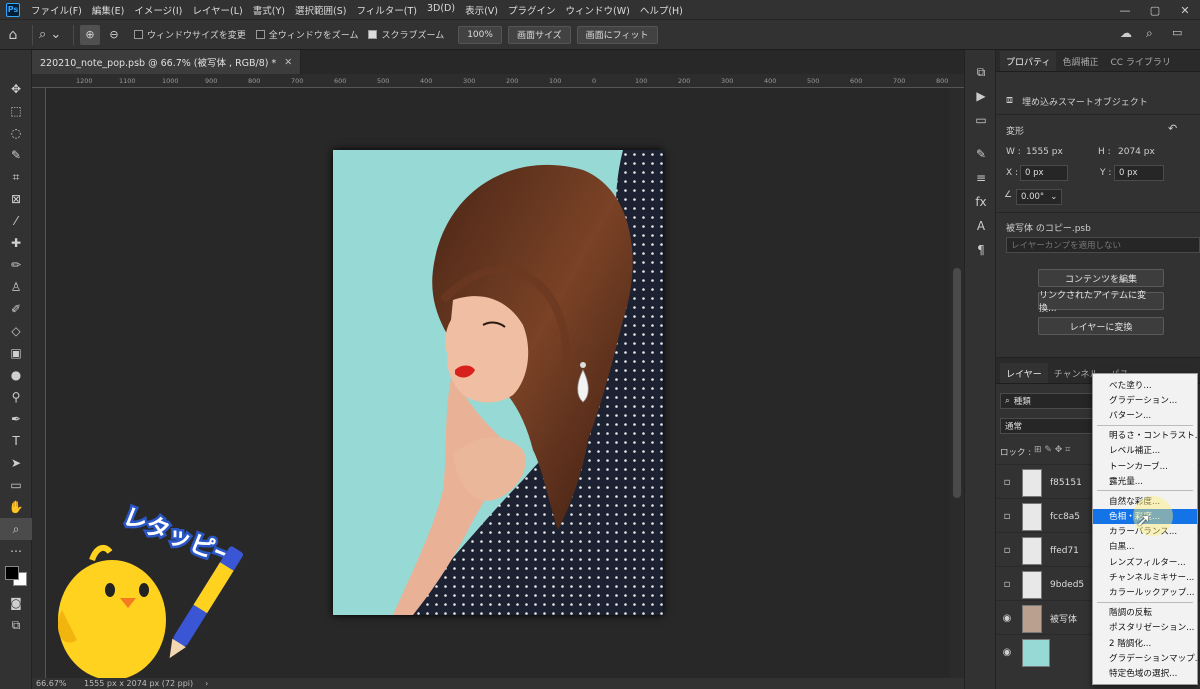 The width and height of the screenshot is (1200, 689). I want to click on zoom-level: 66.67%, so click(58, 683).